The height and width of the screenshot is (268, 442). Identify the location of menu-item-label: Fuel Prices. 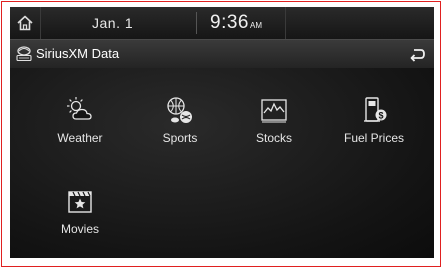
(374, 138).